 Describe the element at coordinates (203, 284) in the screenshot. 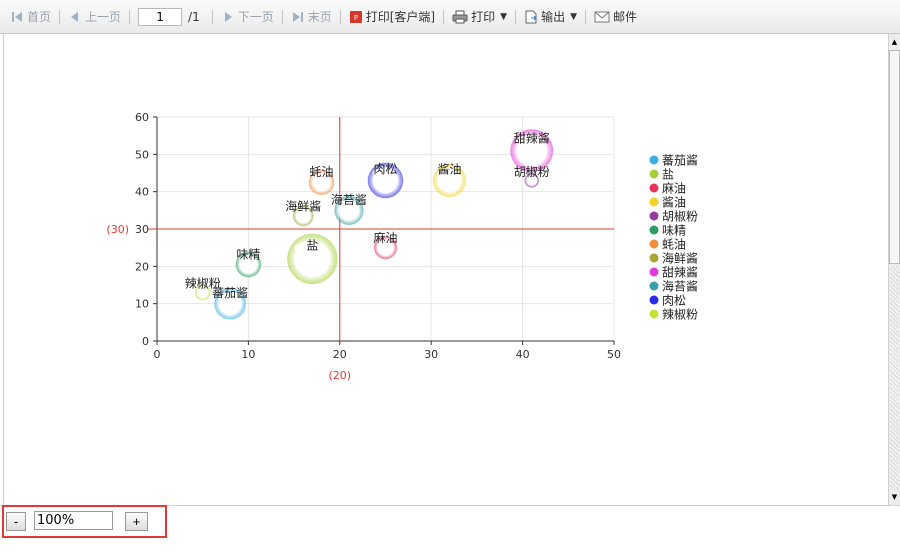

I see `bubble-label: 辣椒粉` at that location.